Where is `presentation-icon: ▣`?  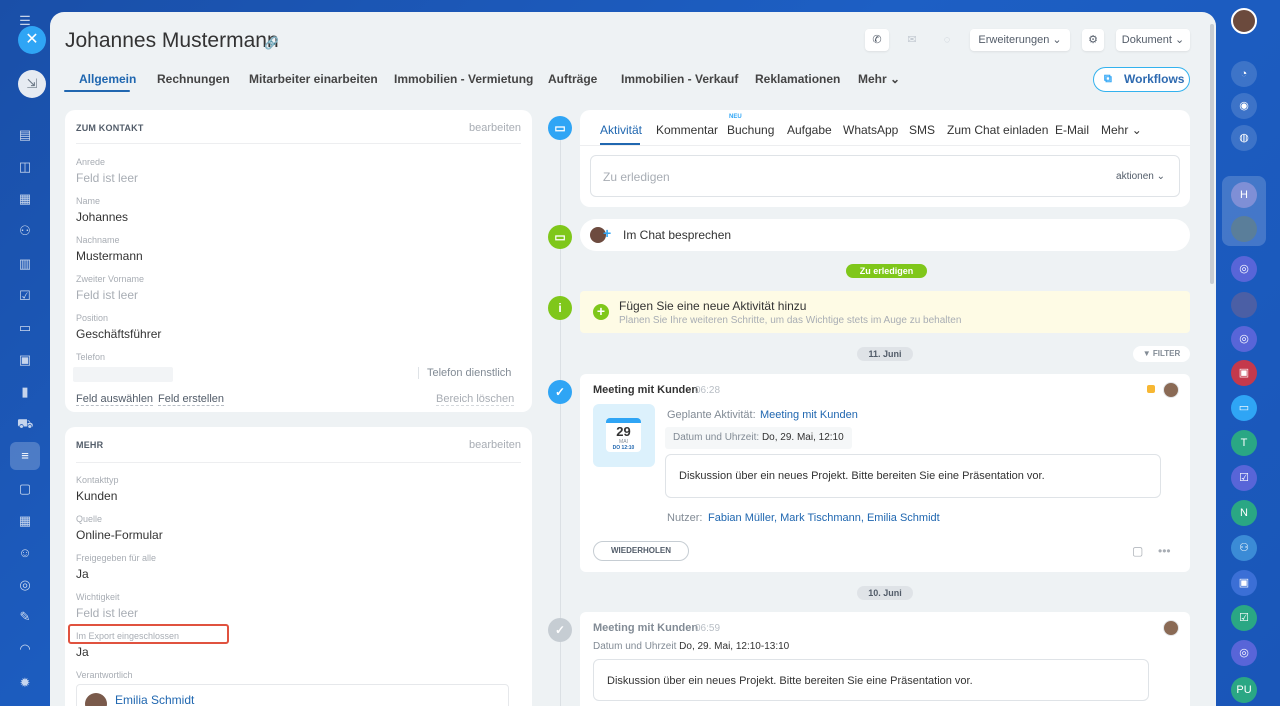
presentation-icon: ▣ is located at coordinates (25, 360).